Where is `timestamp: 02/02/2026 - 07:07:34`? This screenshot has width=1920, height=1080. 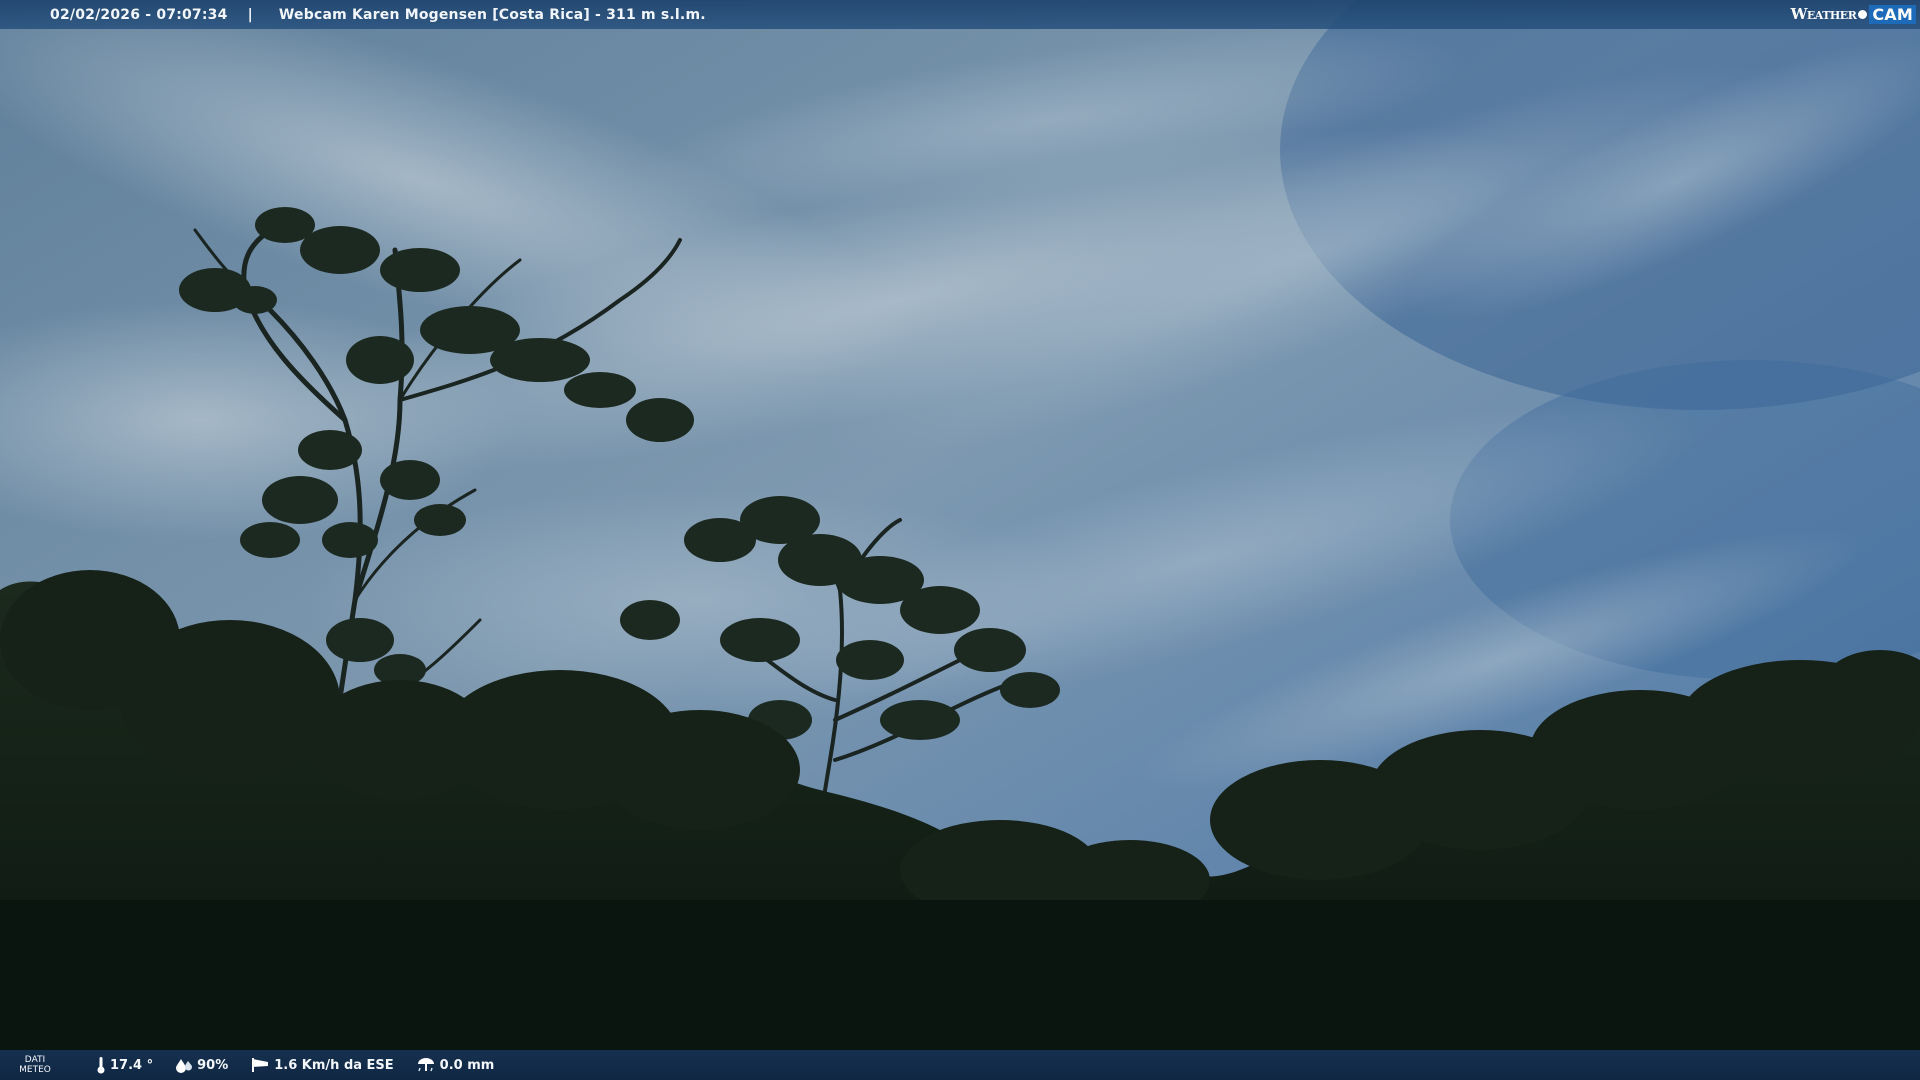
timestamp: 02/02/2026 - 07:07:34 is located at coordinates (139, 14).